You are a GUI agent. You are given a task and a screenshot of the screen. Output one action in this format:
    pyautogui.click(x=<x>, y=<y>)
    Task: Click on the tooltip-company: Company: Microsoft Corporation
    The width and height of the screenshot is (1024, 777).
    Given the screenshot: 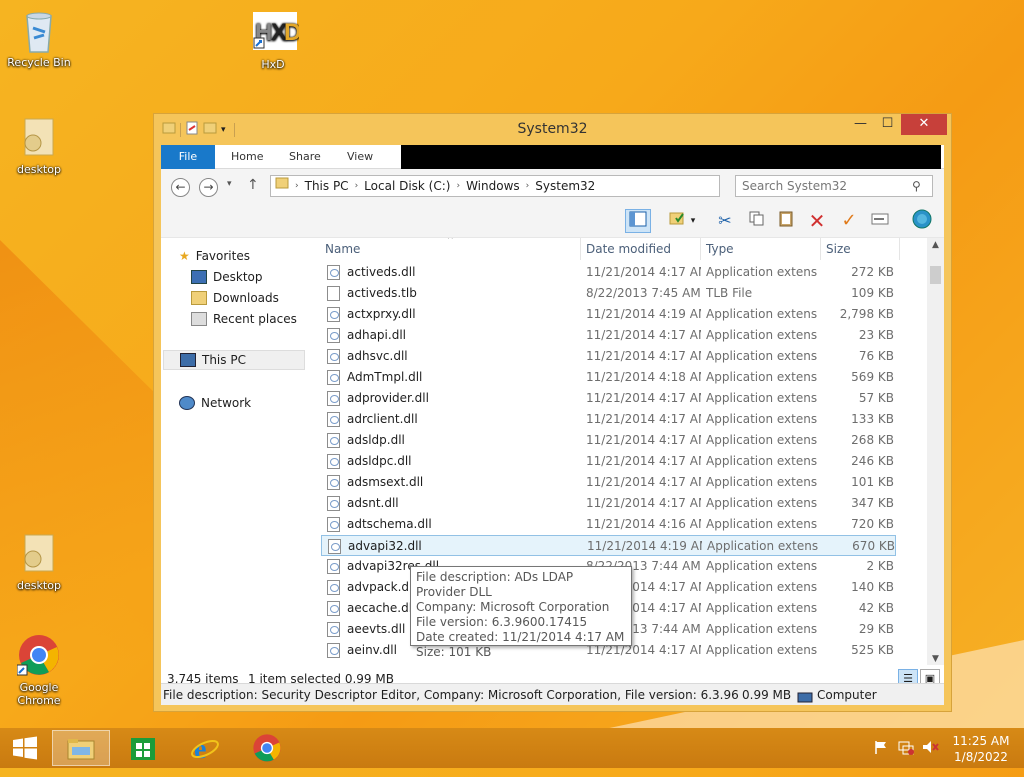 What is the action you would take?
    pyautogui.click(x=513, y=607)
    